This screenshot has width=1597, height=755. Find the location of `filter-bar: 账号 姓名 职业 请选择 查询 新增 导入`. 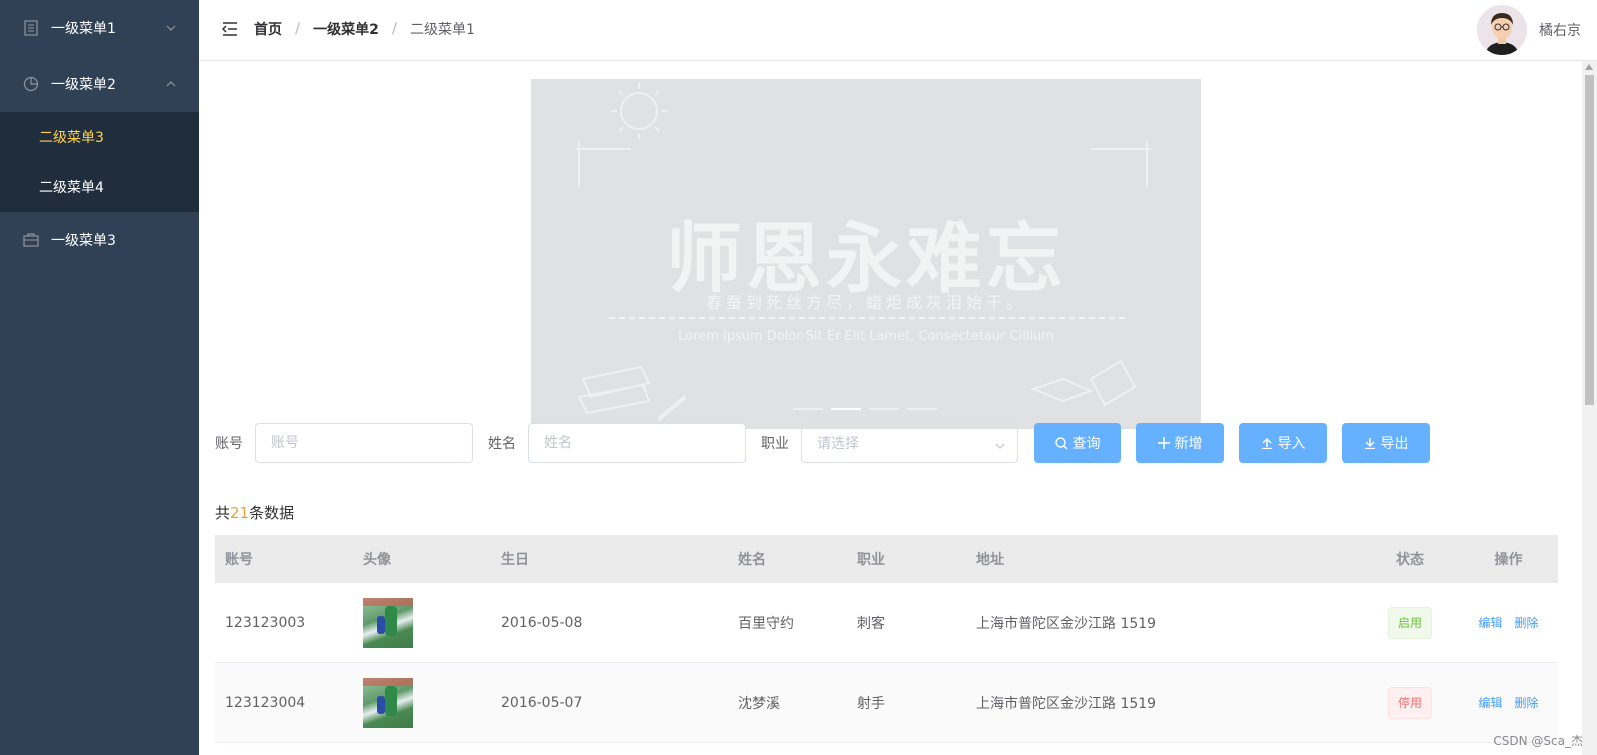

filter-bar: 账号 姓名 职业 请选择 查询 新增 导入 is located at coordinates (830, 443).